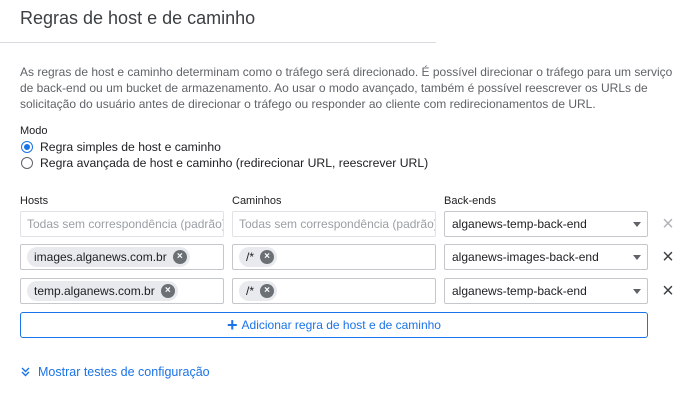 This screenshot has height=401, width=691. I want to click on host-input-default: Todas sem correspondência (padrão), so click(122, 224).